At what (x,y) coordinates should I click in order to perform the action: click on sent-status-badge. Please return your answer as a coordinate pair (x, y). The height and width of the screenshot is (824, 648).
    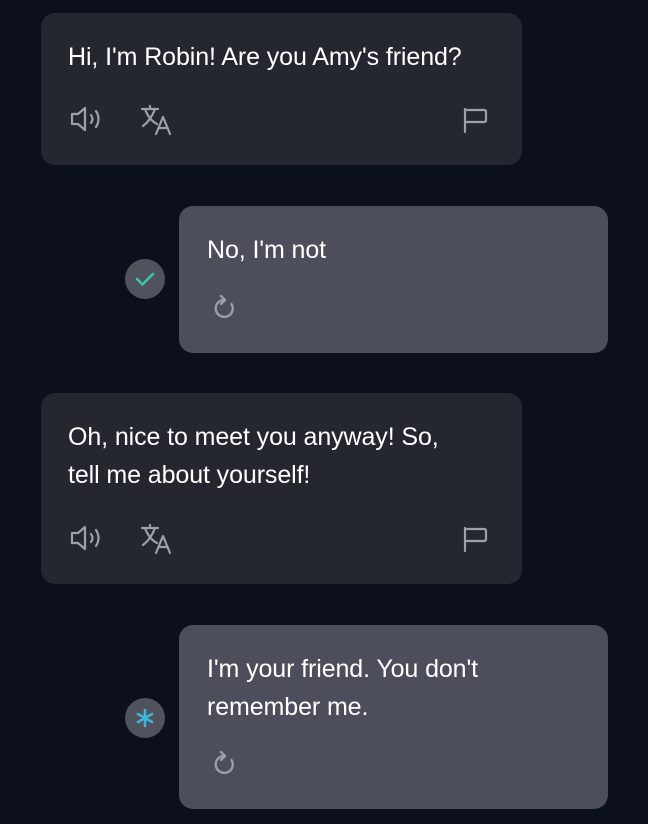
    Looking at the image, I should click on (145, 279).